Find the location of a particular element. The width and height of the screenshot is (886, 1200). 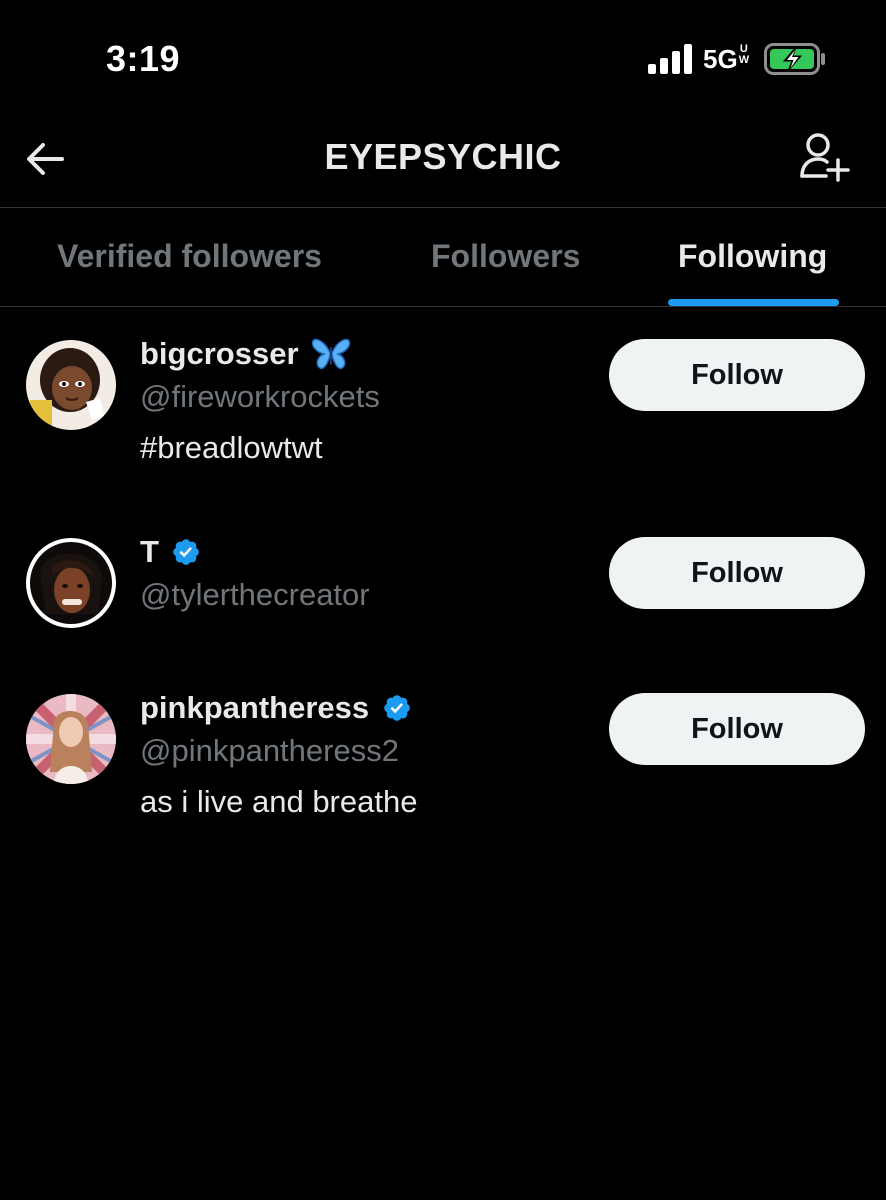

tab-following: Following is located at coordinates (752, 256).